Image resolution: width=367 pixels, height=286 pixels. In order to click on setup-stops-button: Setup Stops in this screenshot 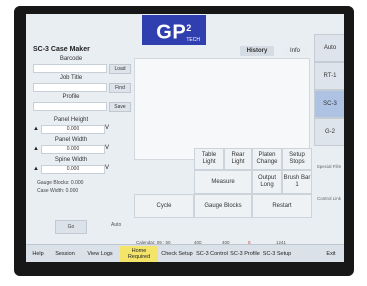, I will do `click(297, 159)`.